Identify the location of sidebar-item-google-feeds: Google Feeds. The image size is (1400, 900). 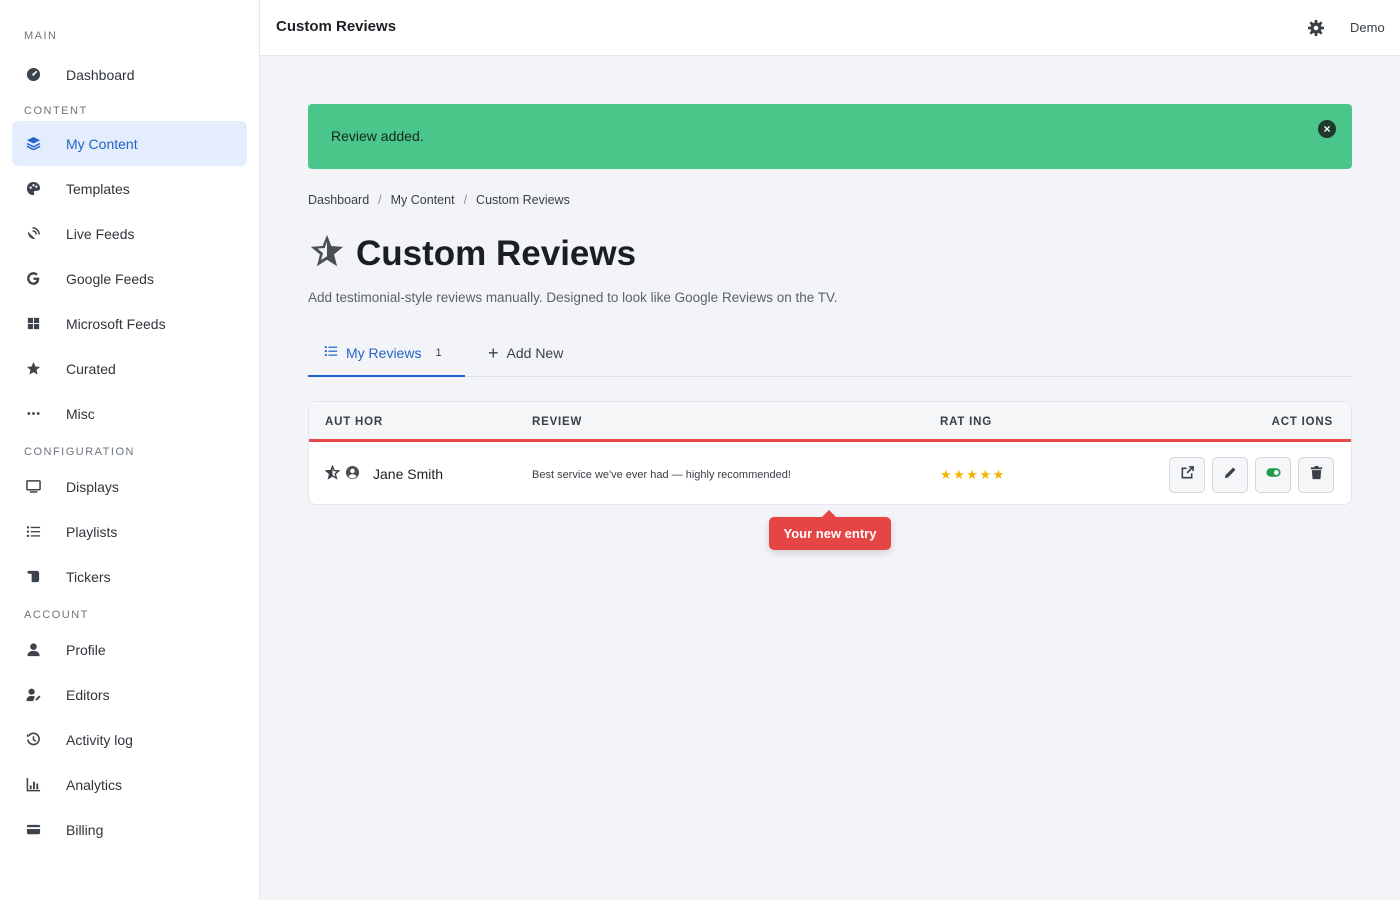
(129, 278).